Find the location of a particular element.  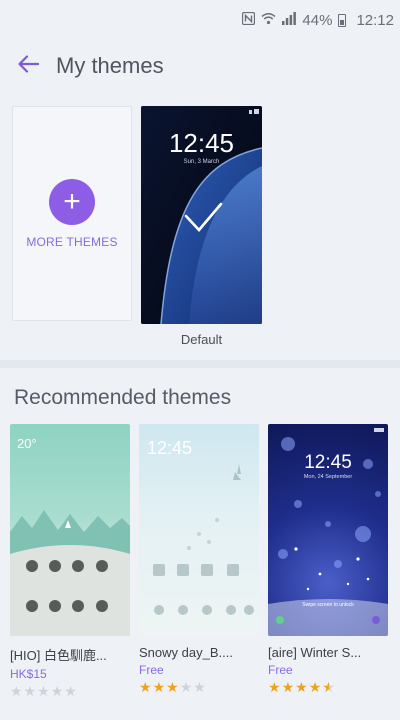

status-bar: 44% 12:12 is located at coordinates (200, 20).